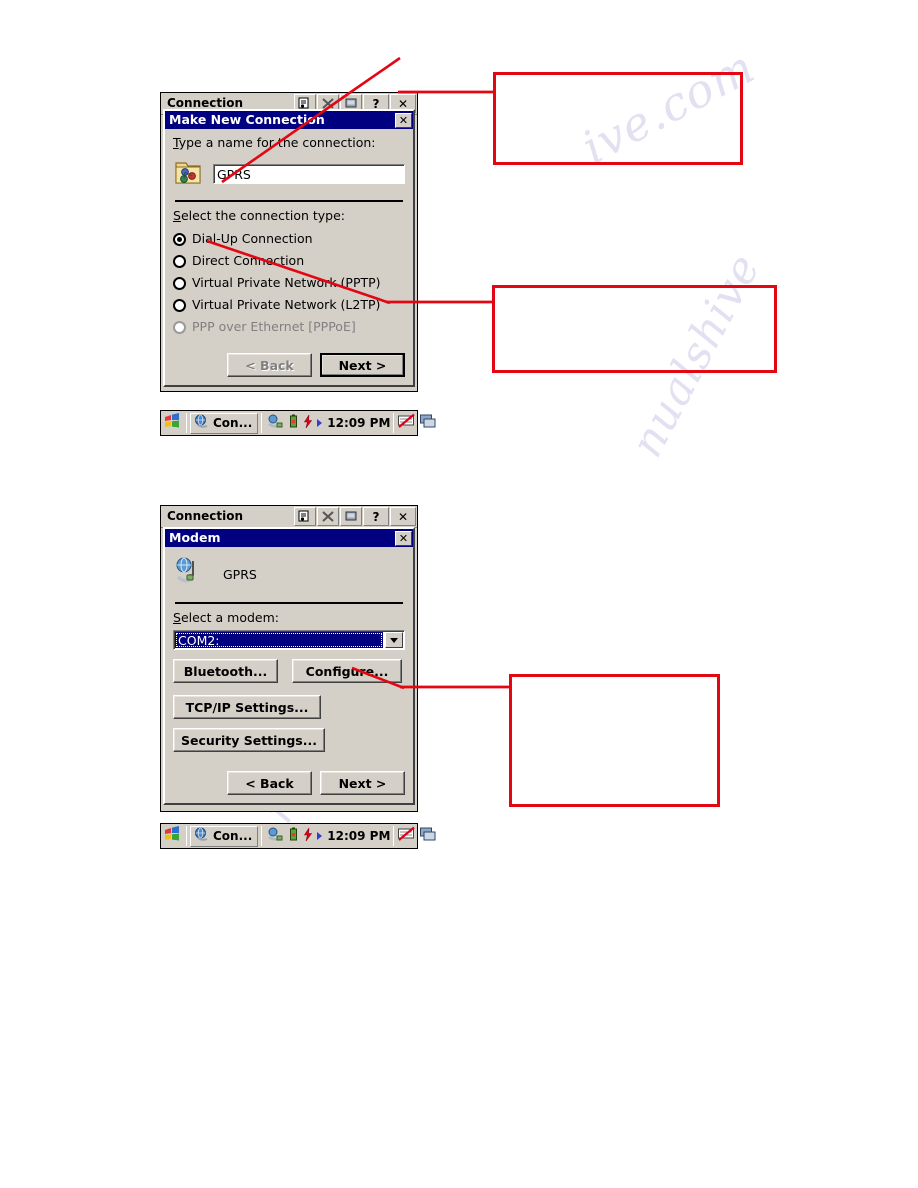 Image resolution: width=918 pixels, height=1188 pixels. I want to click on modem-connection-icon, so click(190, 574).